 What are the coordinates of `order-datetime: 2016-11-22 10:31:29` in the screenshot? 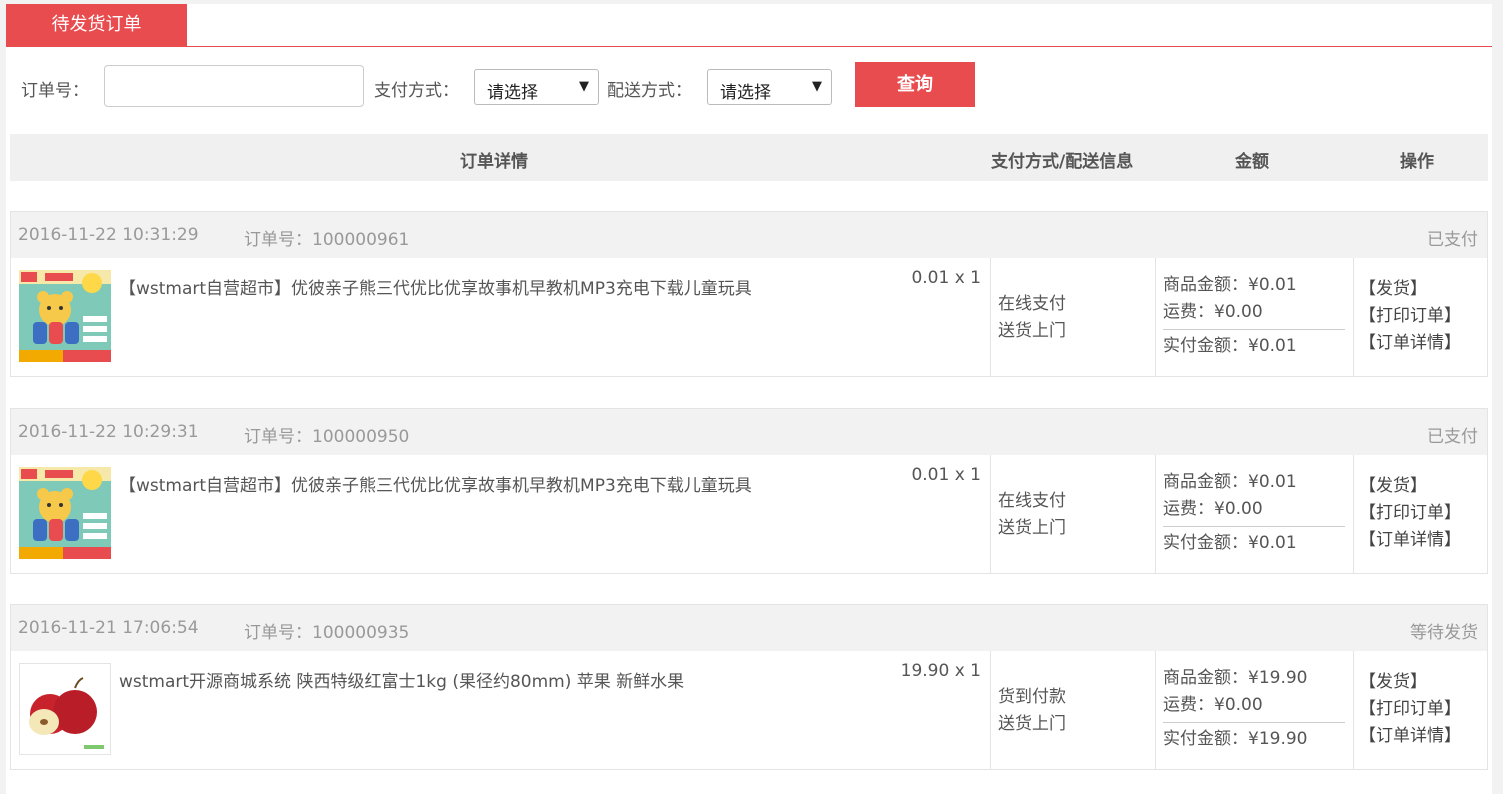 It's located at (108, 235).